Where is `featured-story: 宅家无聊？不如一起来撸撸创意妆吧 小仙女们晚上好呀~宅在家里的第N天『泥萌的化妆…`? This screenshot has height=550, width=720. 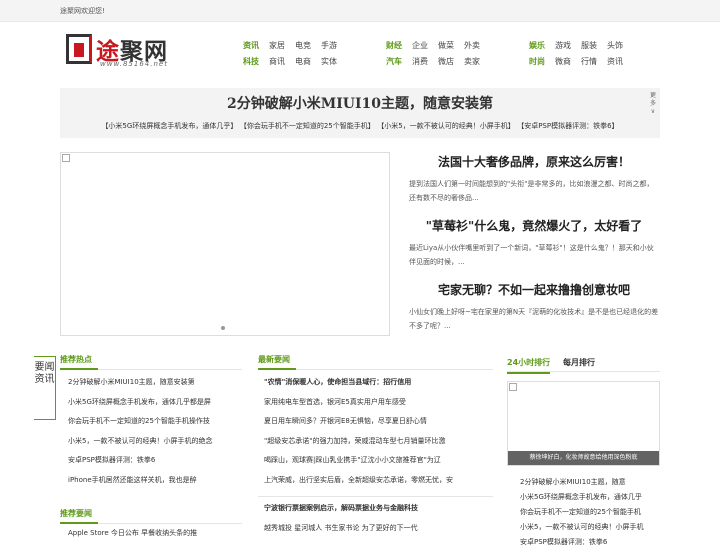 featured-story: 宅家无聊？不如一起来撸撸创意妆吧 小仙女们晚上好呀~宅在家里的第N天『泥萌的化妆… is located at coordinates (534, 307).